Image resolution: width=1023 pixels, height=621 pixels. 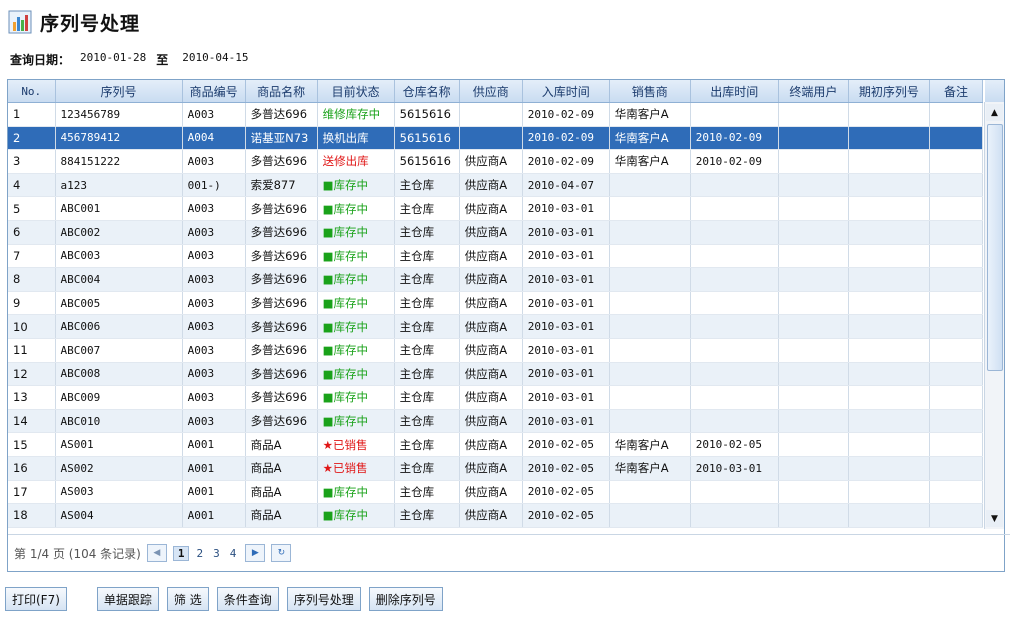 What do you see at coordinates (496, 279) in the screenshot?
I see `table-row: 8 ABC004 A003 多普达696 ■库存中 主仓库 供应商A 2010-03-01` at bounding box center [496, 279].